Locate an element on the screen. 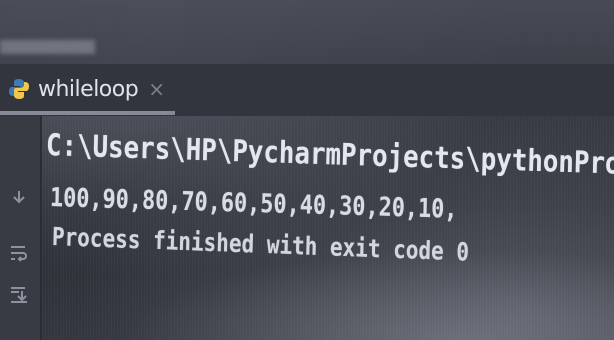 This screenshot has width=614, height=340. console-command-path: C:\Users\HP\PycharmProjects\pythonProje is located at coordinates (329, 155).